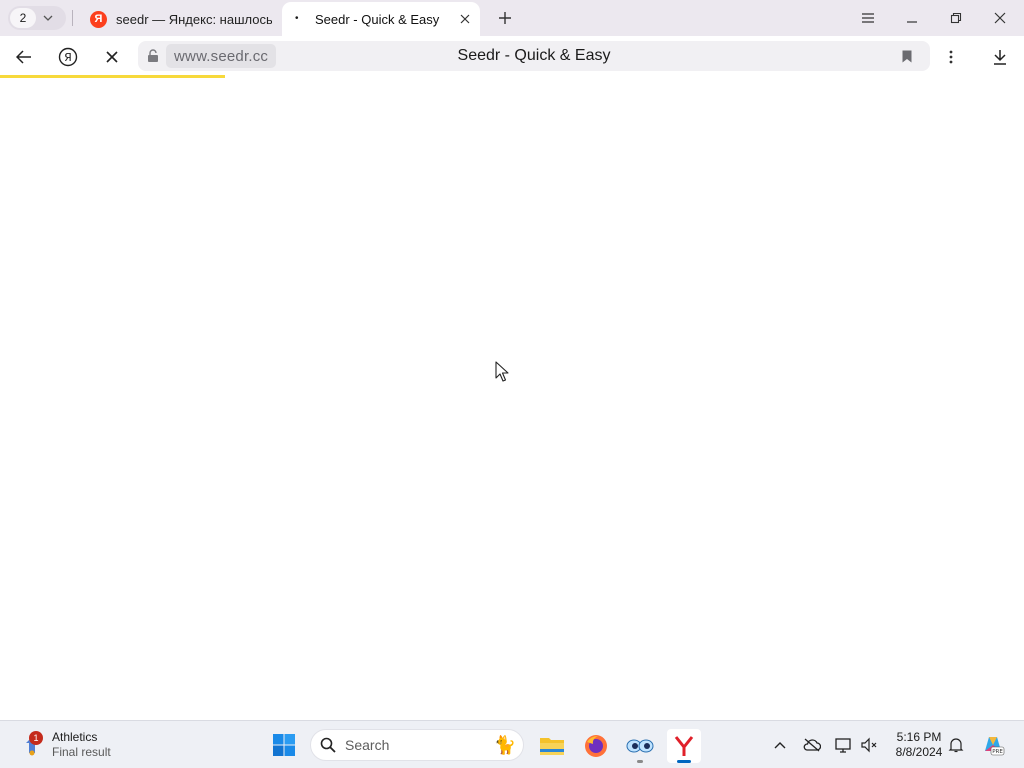  Describe the element at coordinates (993, 745) in the screenshot. I see `copilot-icon: PRE` at that location.